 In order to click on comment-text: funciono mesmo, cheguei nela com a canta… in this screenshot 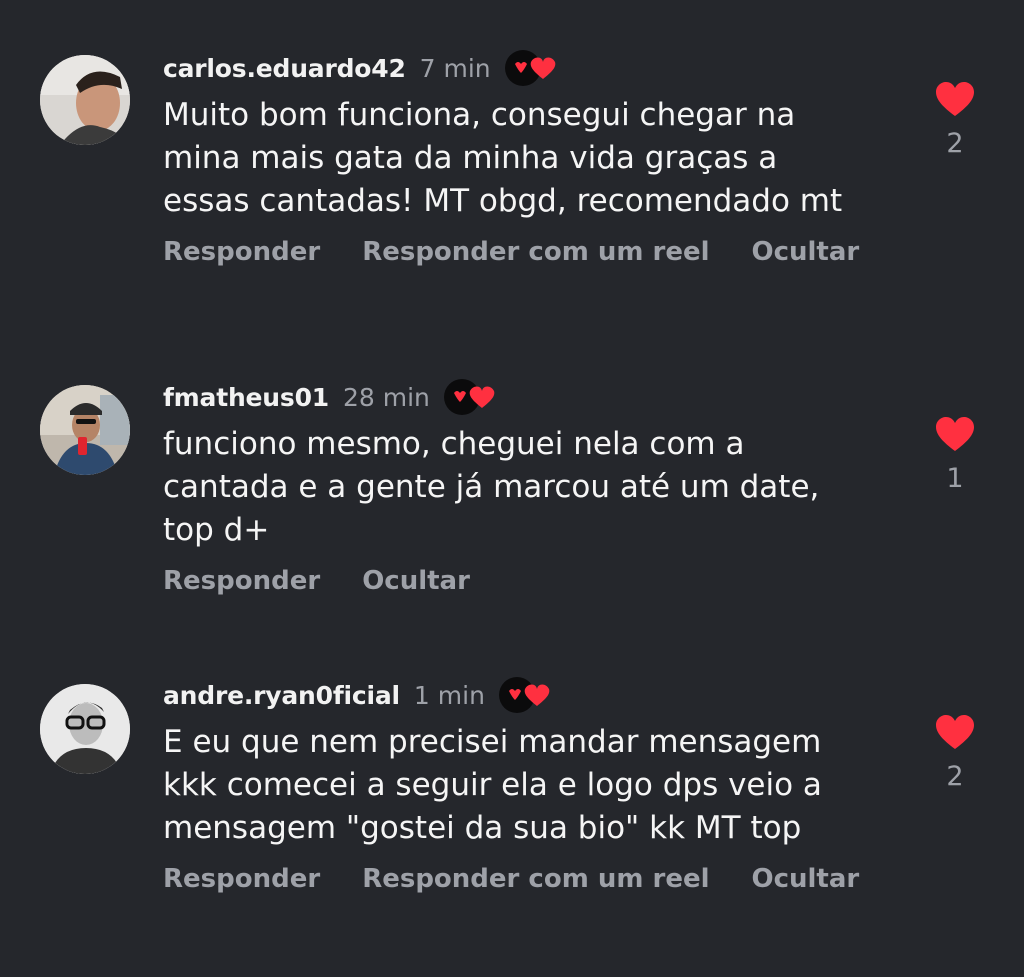, I will do `click(491, 487)`.